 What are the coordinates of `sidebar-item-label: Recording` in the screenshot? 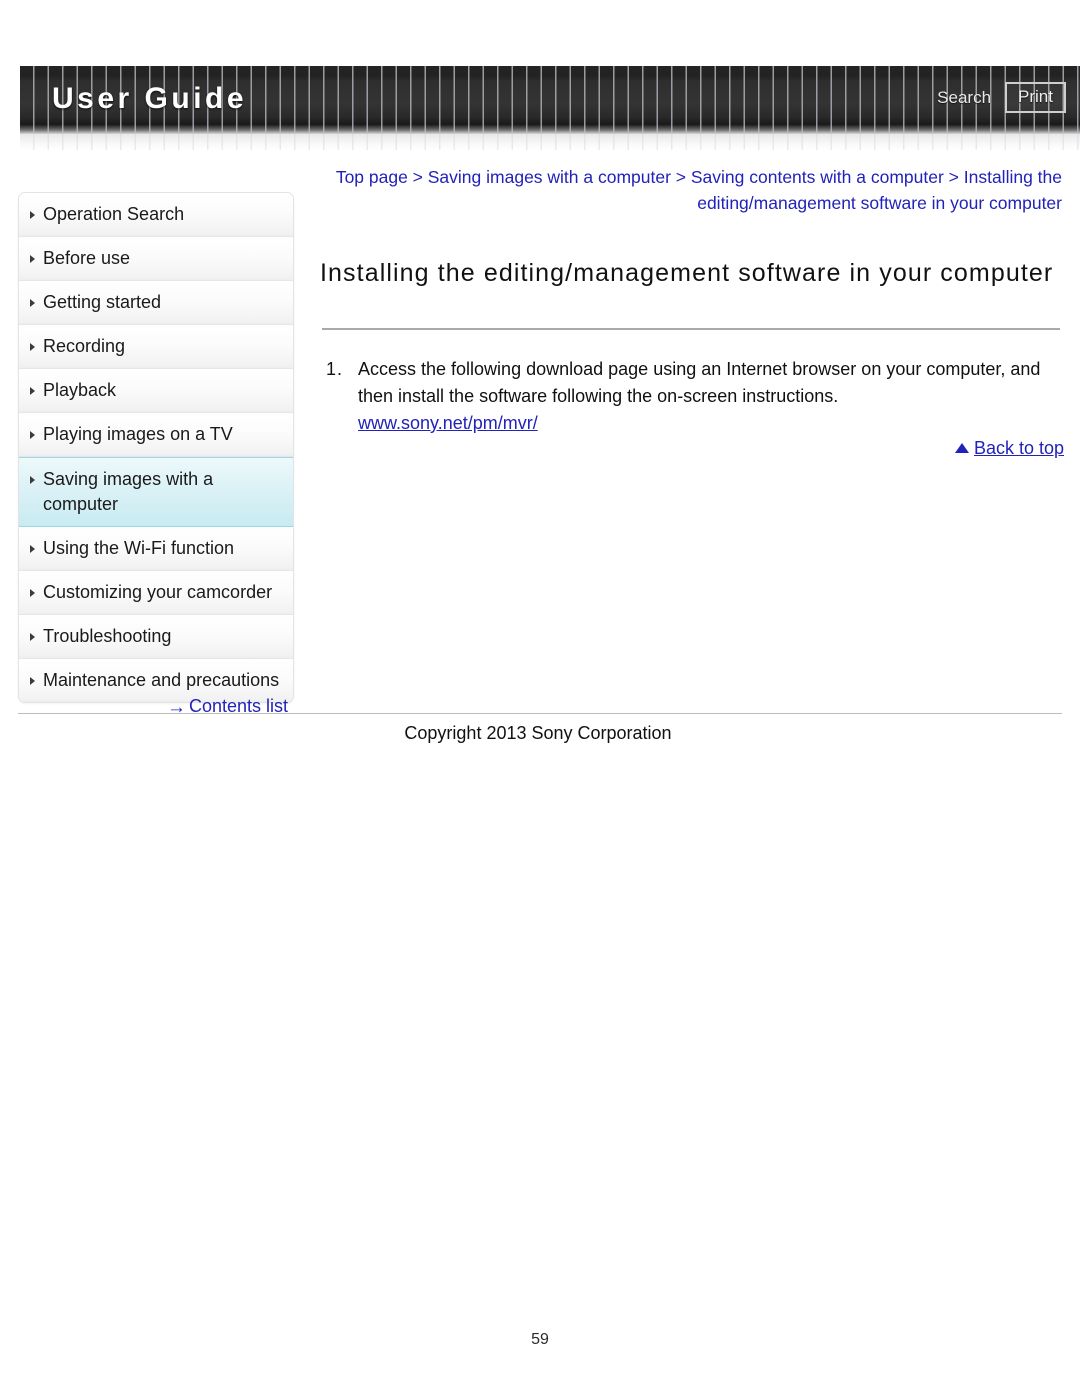 It's located at (84, 346).